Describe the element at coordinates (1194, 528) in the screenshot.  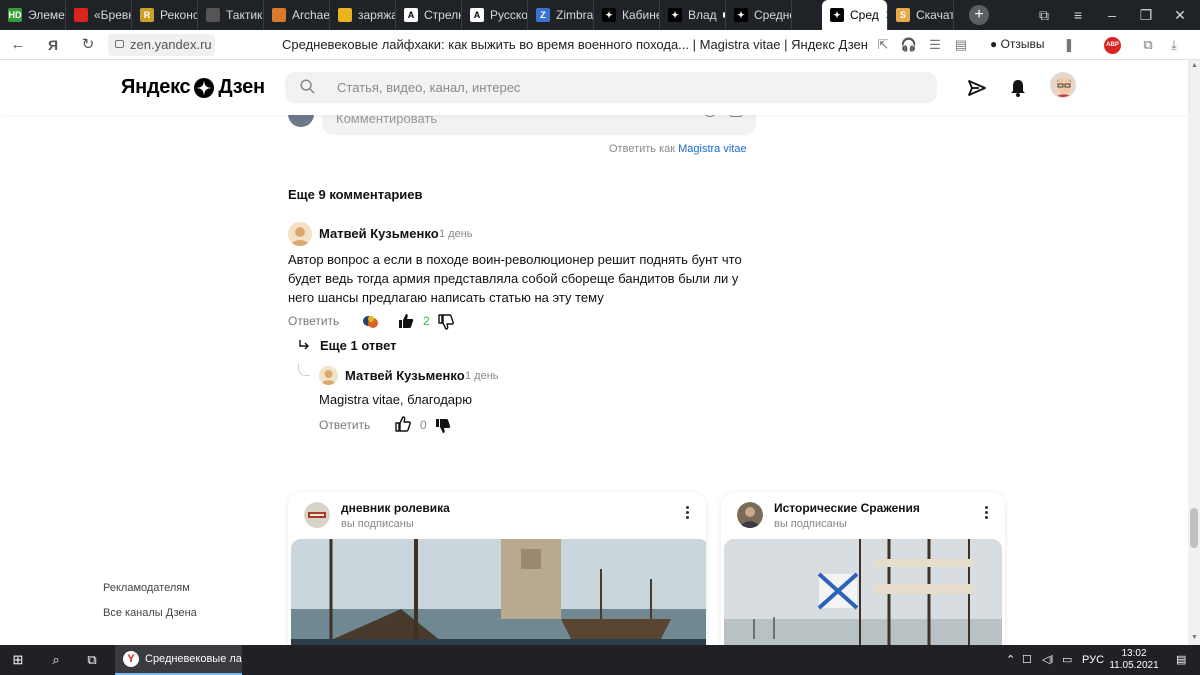
I see `scrollbar-thumb` at that location.